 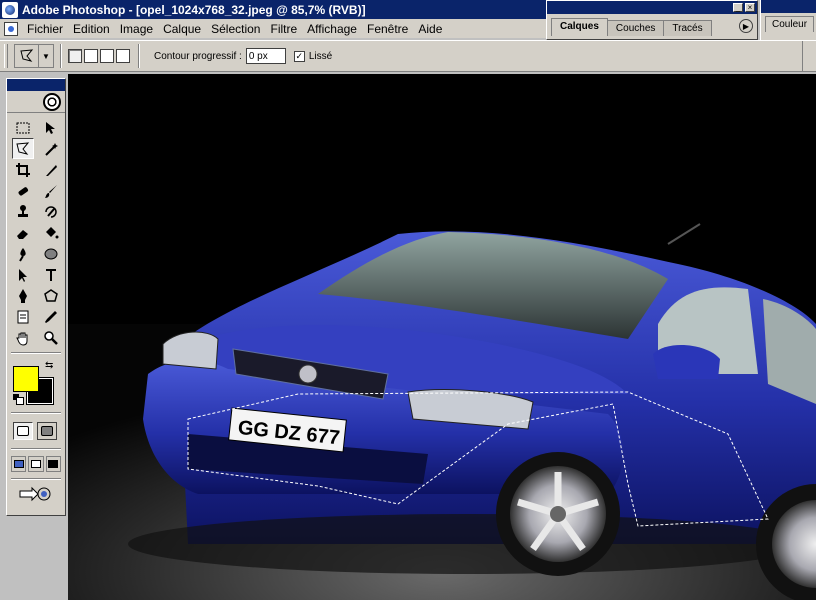 What do you see at coordinates (18, 399) in the screenshot?
I see `default-colors-icon` at bounding box center [18, 399].